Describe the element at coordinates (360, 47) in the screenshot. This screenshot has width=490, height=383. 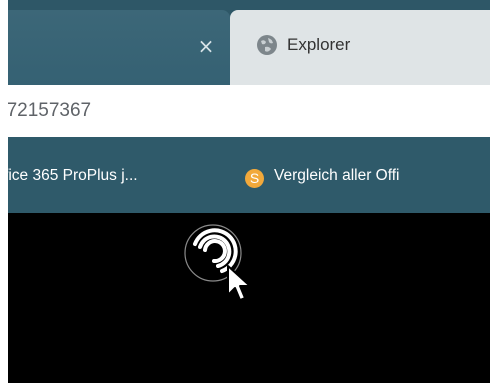
I see `tab-explorer: Explorer` at that location.